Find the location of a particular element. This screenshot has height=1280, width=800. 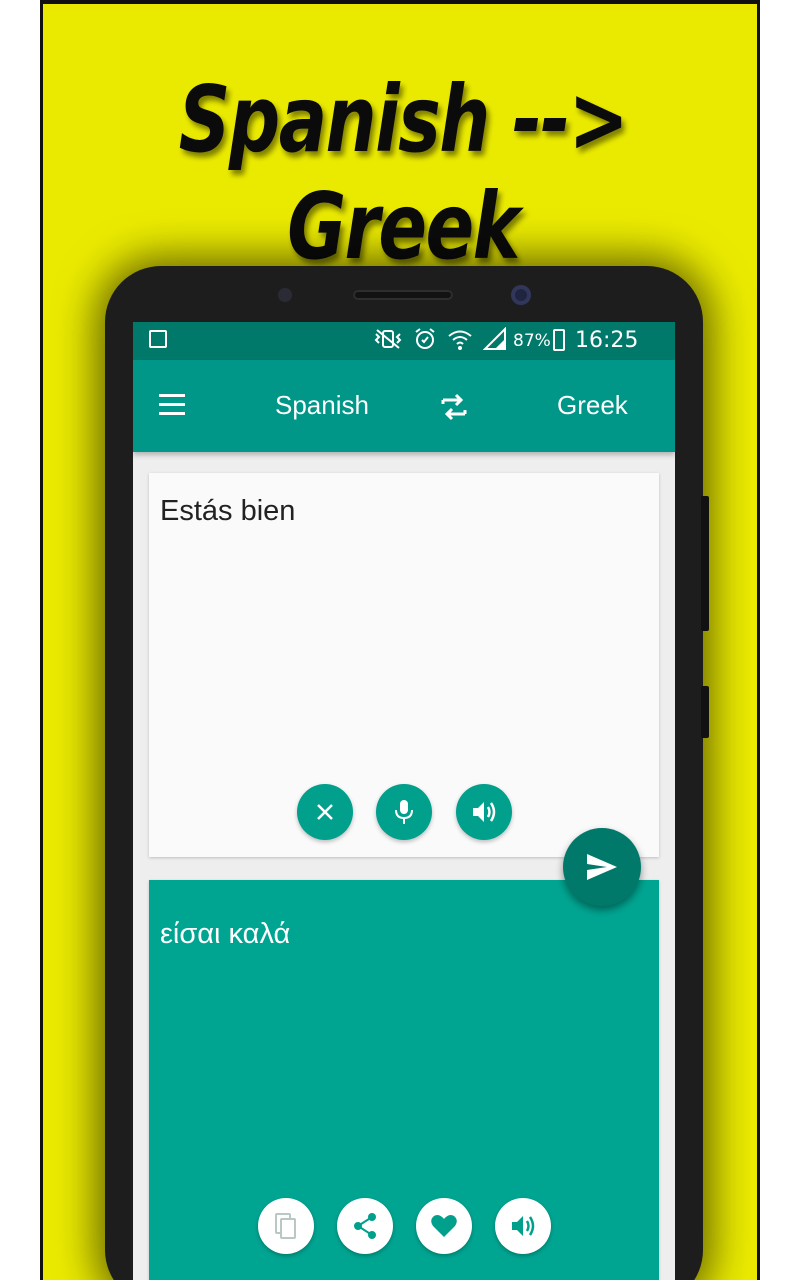

copy-button is located at coordinates (286, 1226).